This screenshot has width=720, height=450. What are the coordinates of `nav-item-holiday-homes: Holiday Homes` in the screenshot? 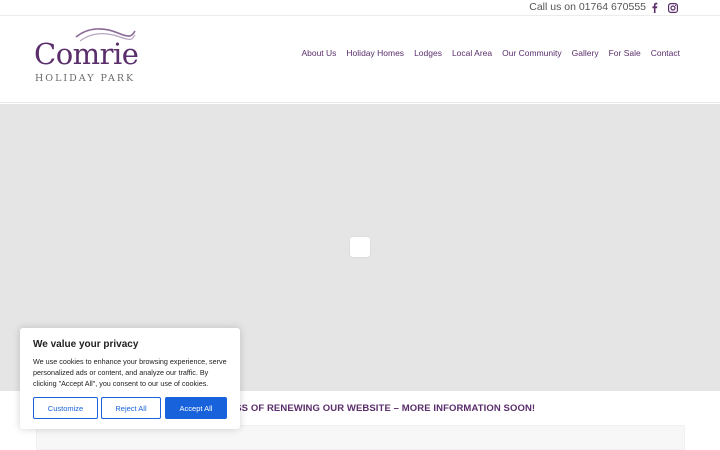 It's located at (375, 53).